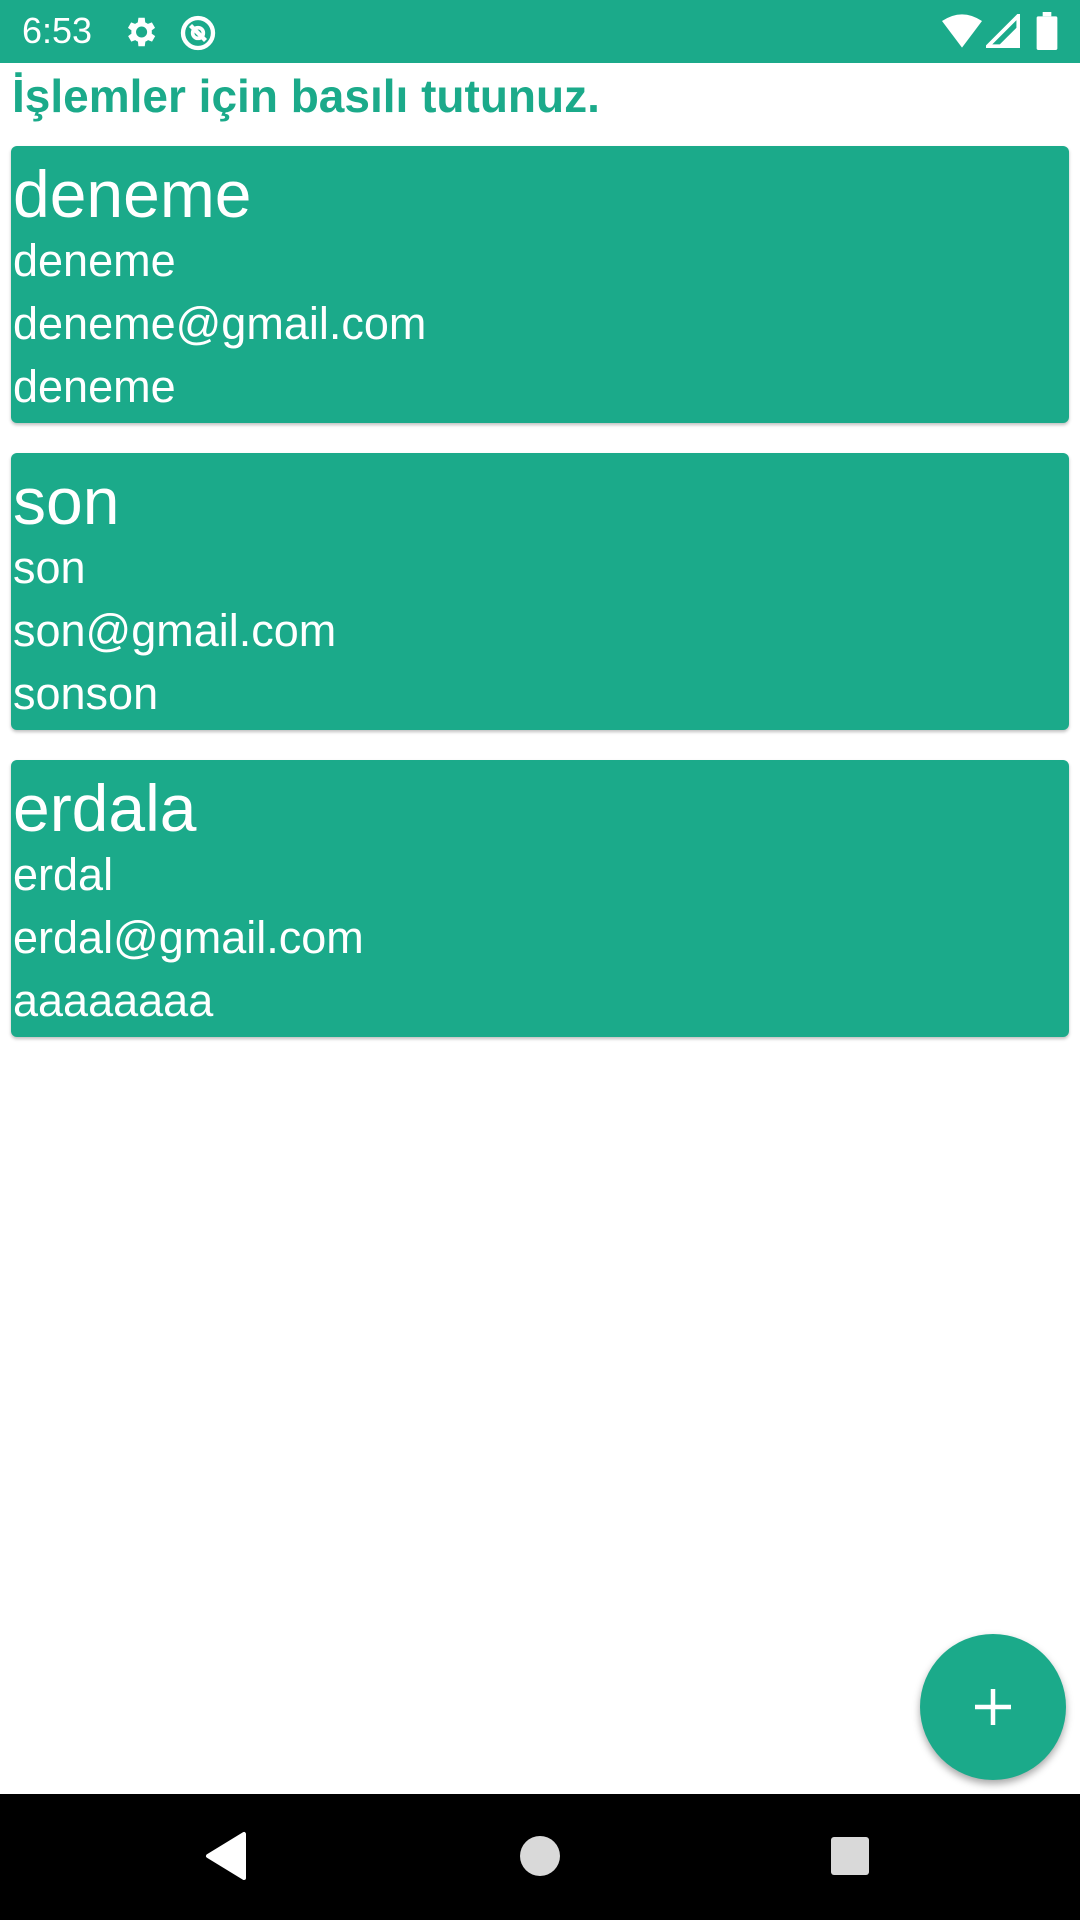 Image resolution: width=1080 pixels, height=1920 pixels. I want to click on signal-icon, so click(1002, 32).